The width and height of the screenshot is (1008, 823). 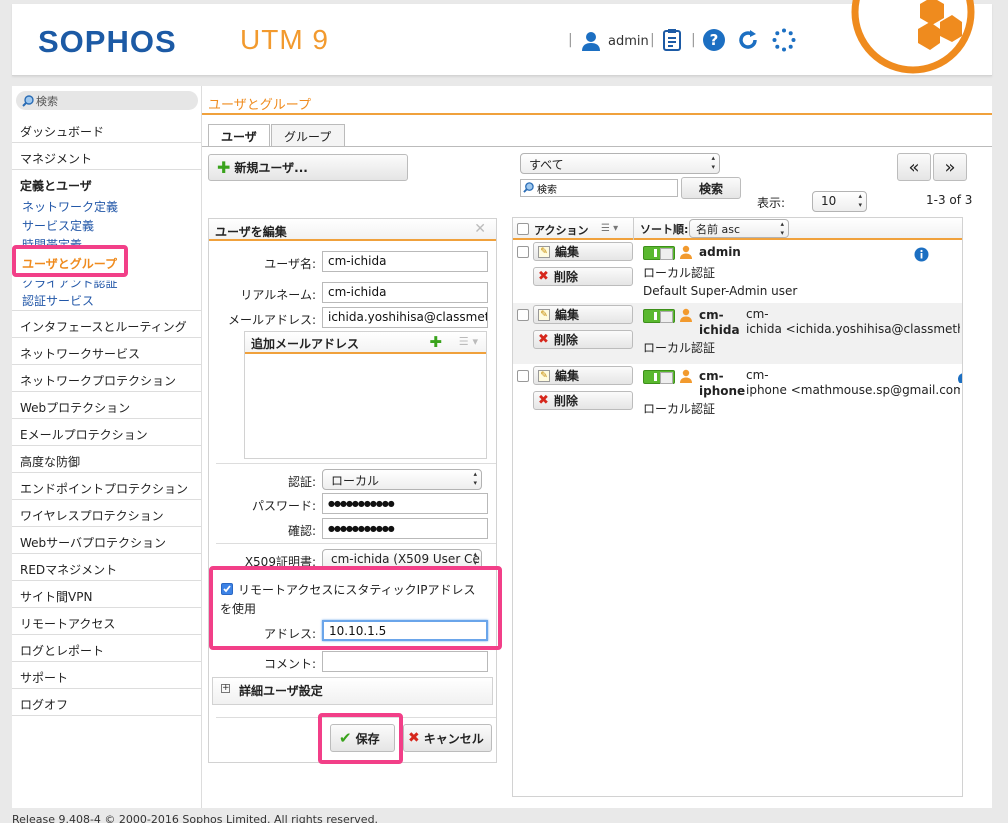 What do you see at coordinates (711, 376) in the screenshot?
I see `user-name: cm-` at bounding box center [711, 376].